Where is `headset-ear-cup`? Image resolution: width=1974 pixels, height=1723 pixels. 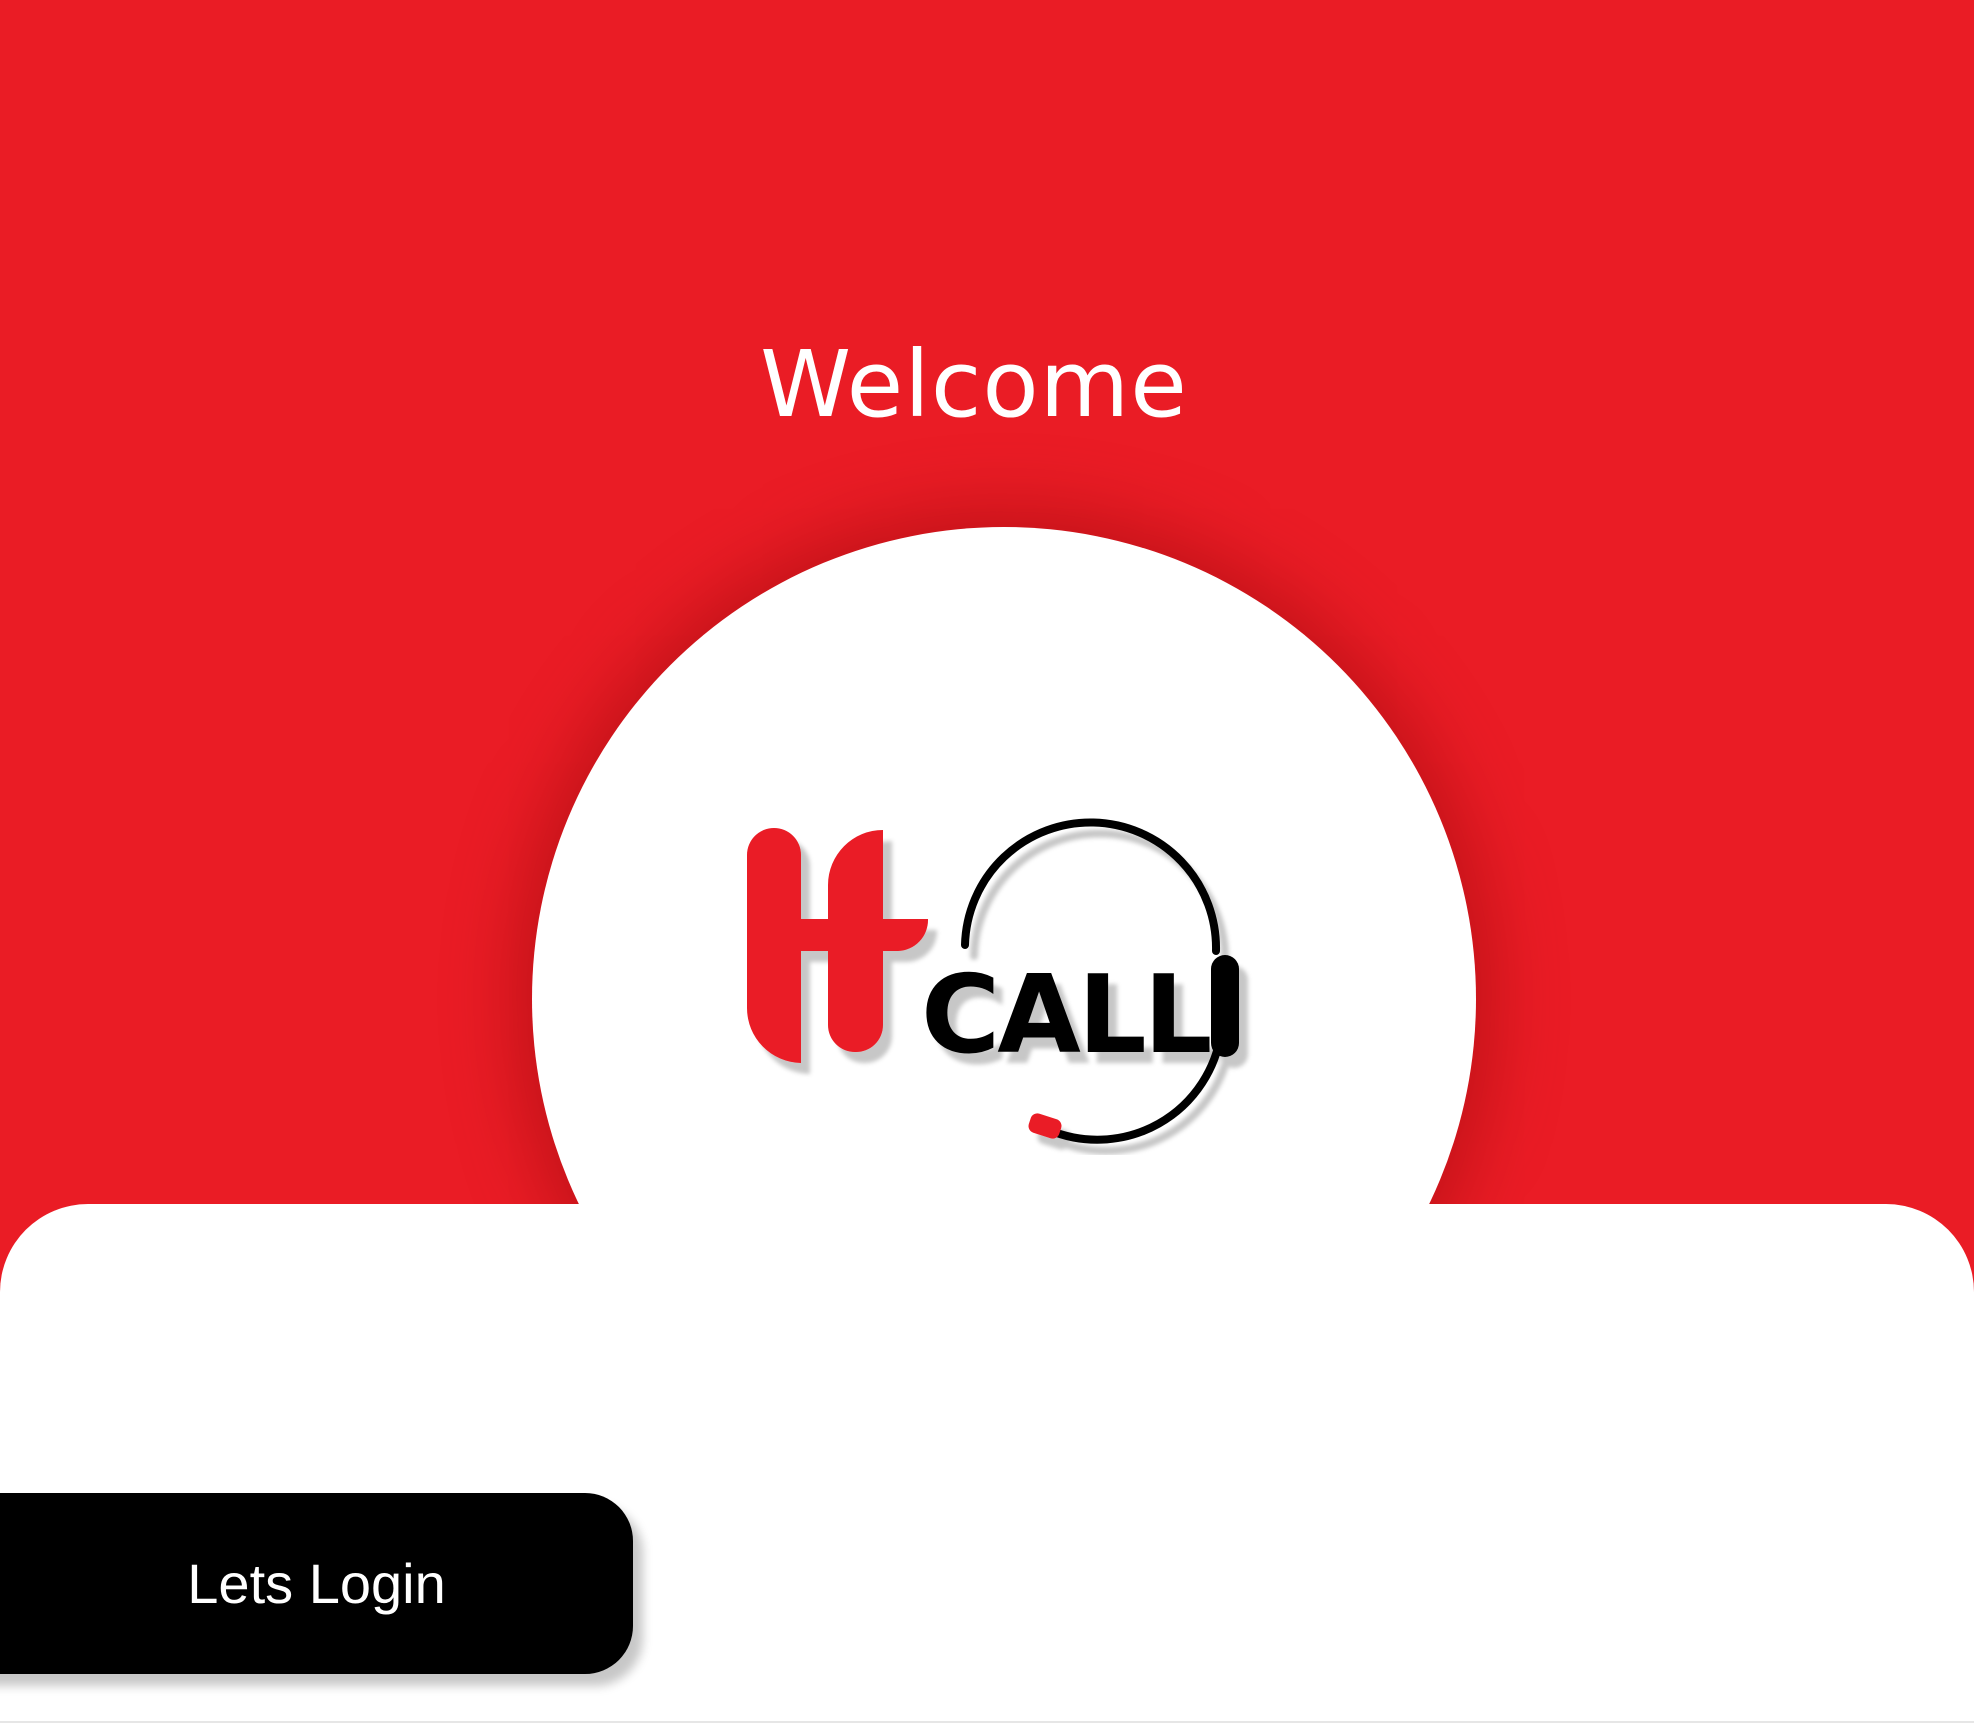
headset-ear-cup is located at coordinates (1225, 1006).